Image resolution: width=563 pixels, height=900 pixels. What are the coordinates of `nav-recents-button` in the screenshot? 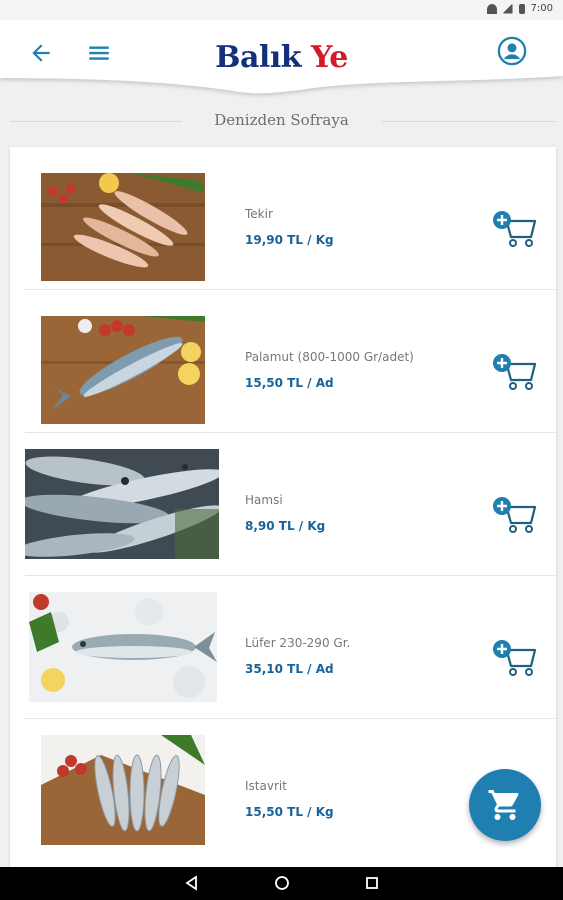 It's located at (372, 885).